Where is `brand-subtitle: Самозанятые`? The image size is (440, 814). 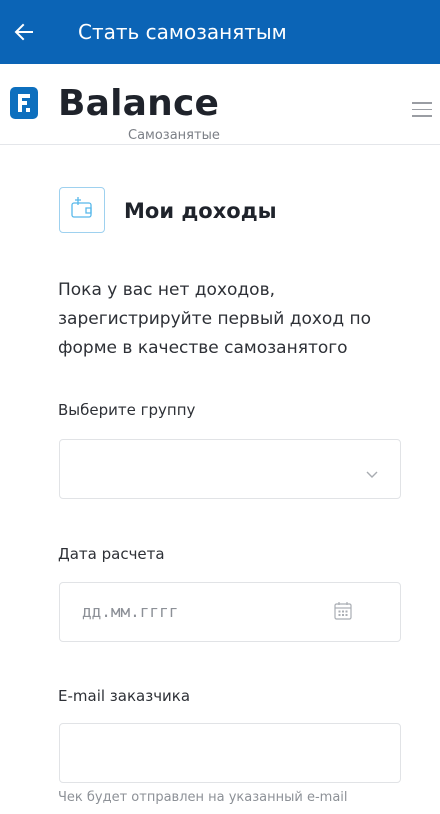
brand-subtitle: Самозанятые is located at coordinates (174, 135).